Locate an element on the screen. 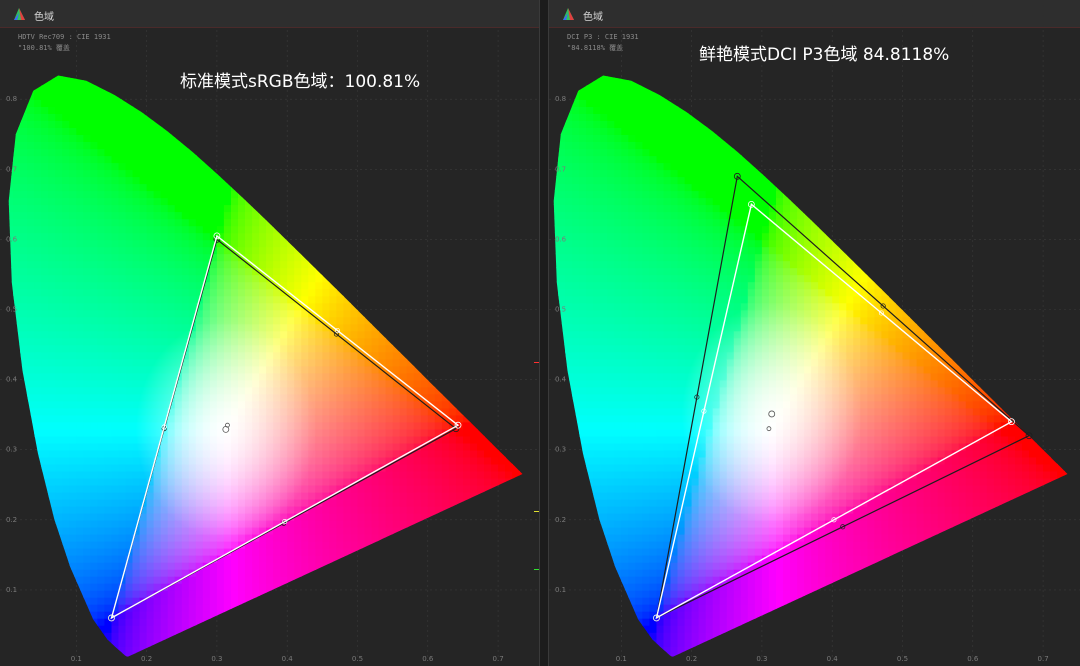 The image size is (1080, 666). chart-headline: 标准模式sRGB色域：100.81% is located at coordinates (300, 82).